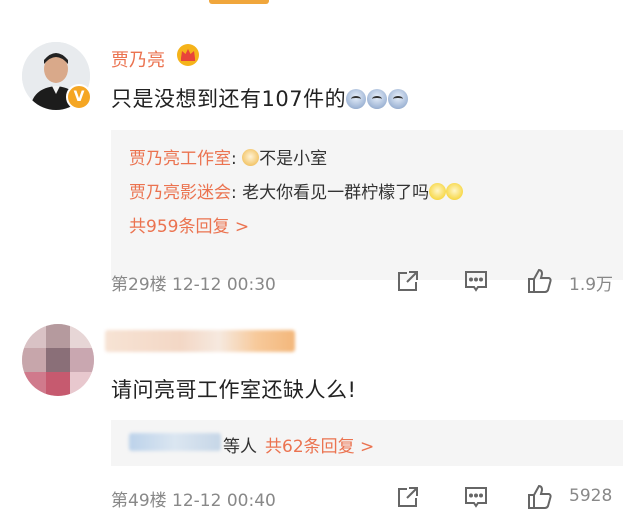 The height and width of the screenshot is (527, 640). What do you see at coordinates (193, 285) in the screenshot?
I see `floor-time: 第29楼 12-12 00:30` at bounding box center [193, 285].